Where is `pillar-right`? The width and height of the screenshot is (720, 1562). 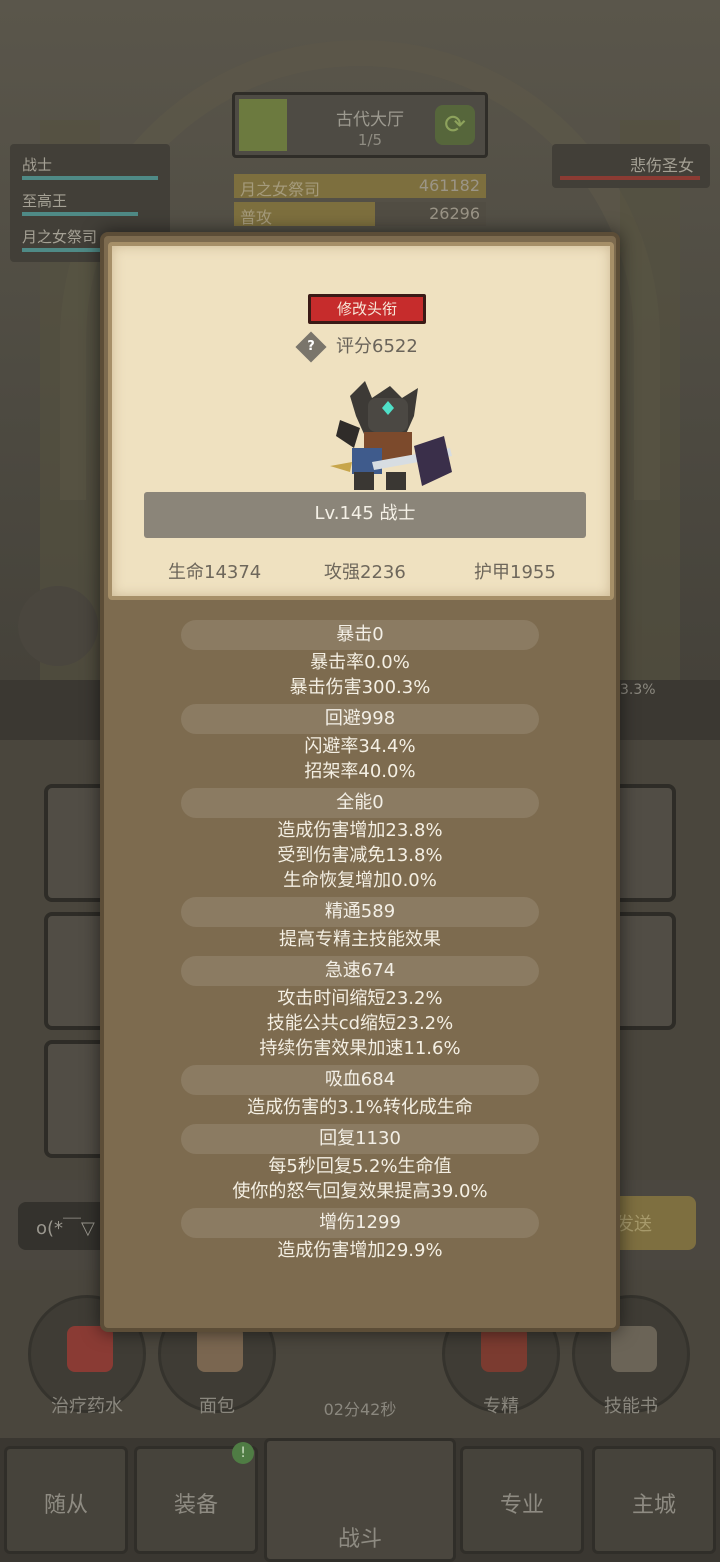
pillar-right is located at coordinates (650, 400).